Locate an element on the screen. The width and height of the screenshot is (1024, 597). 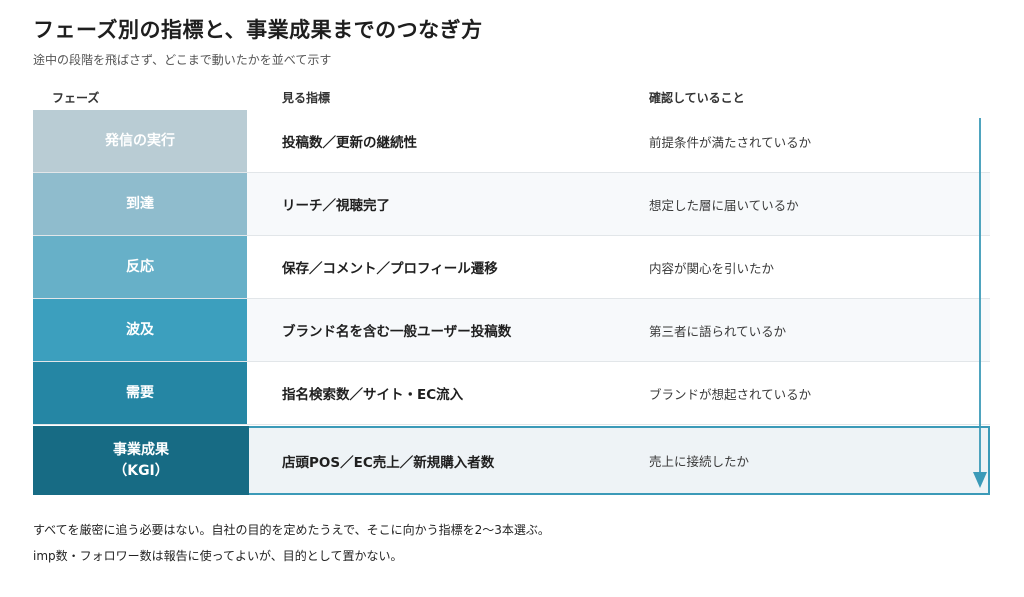
metric-cell: 投稿数／更新の継続性 is located at coordinates (349, 143).